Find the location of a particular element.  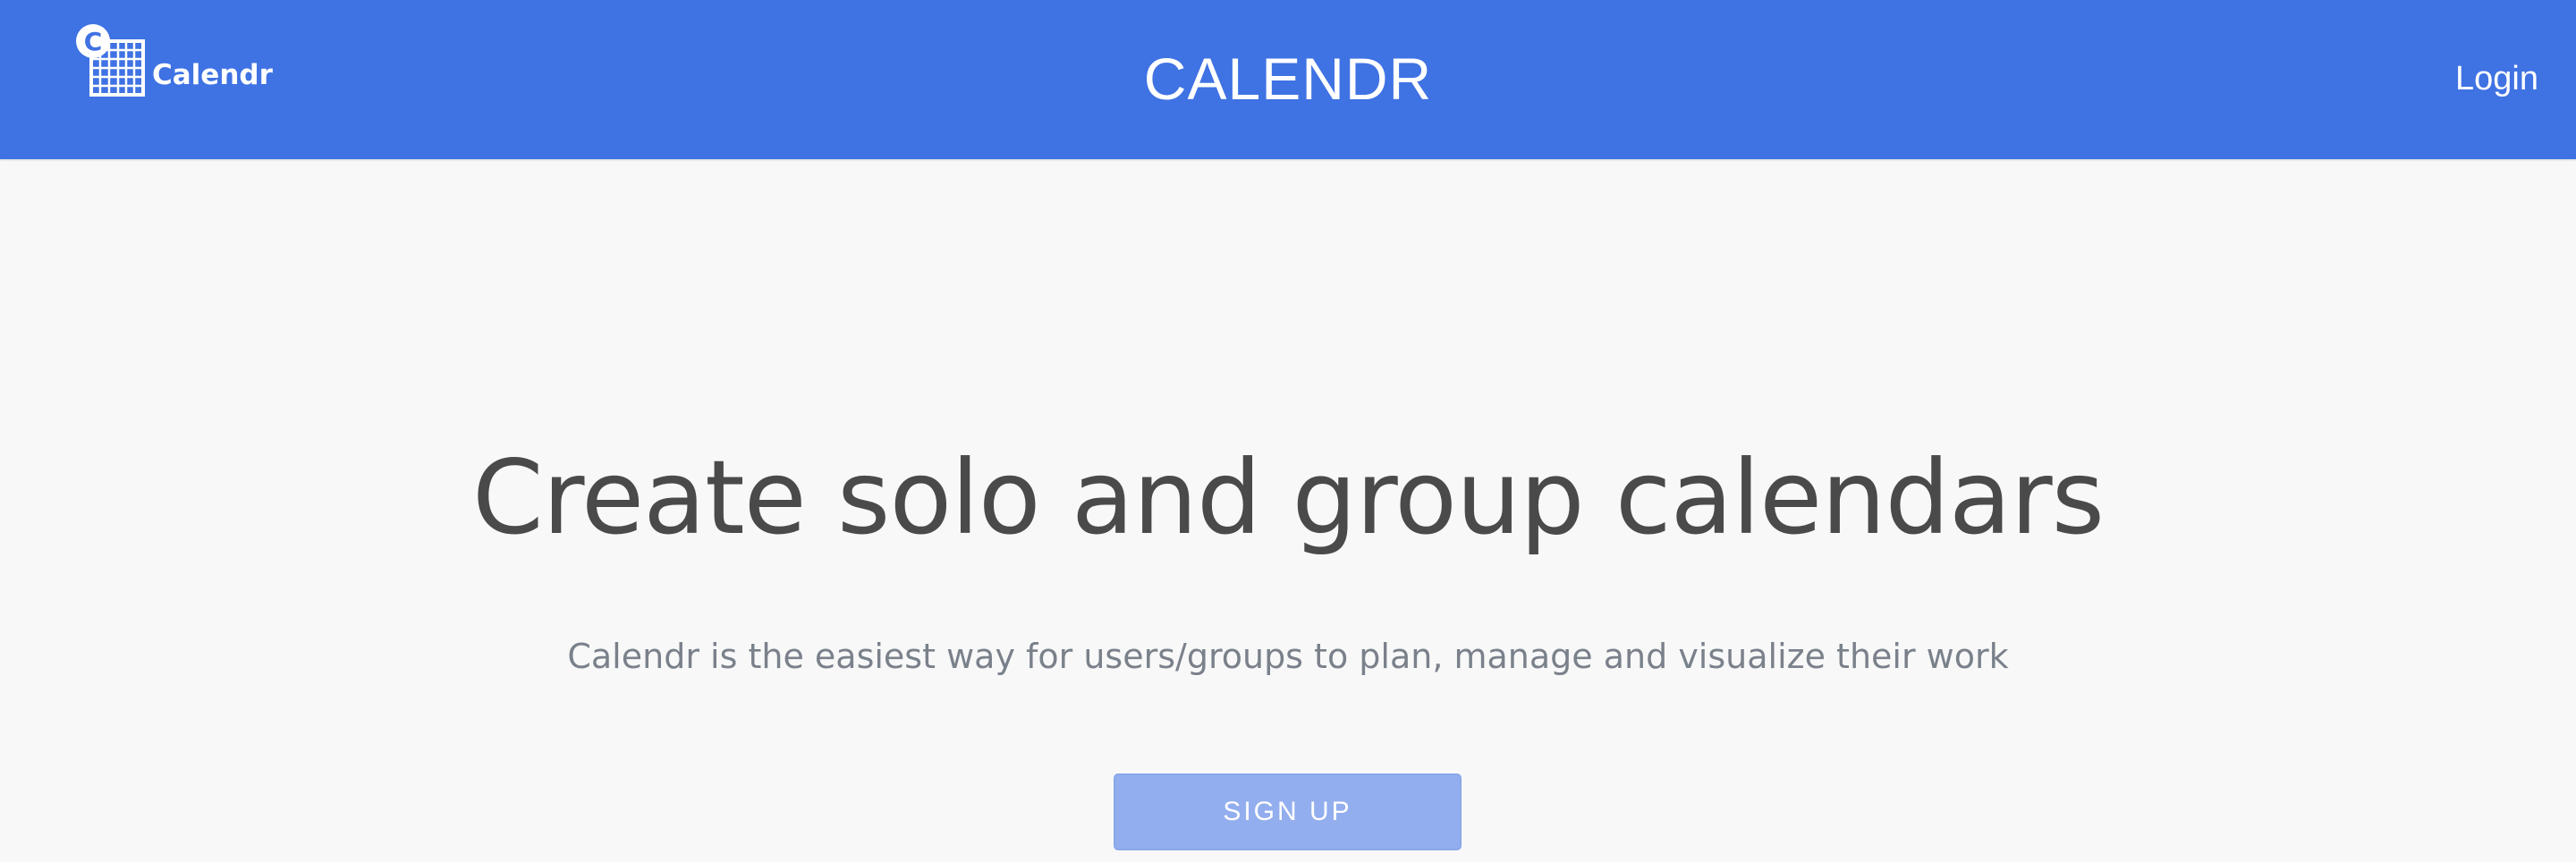

brand-logo-link: C Calendr is located at coordinates (174, 61).